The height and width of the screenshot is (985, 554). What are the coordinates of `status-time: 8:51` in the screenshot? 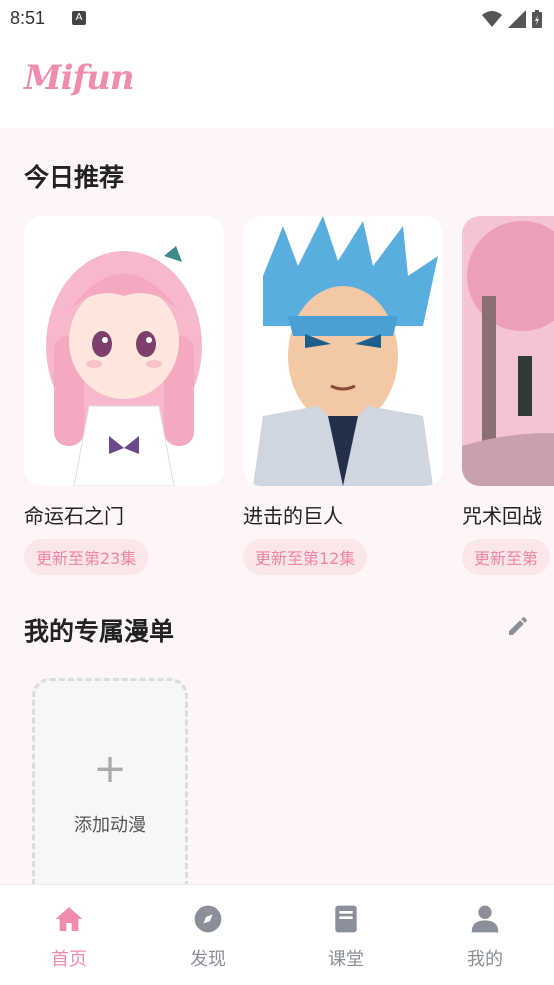 It's located at (28, 18).